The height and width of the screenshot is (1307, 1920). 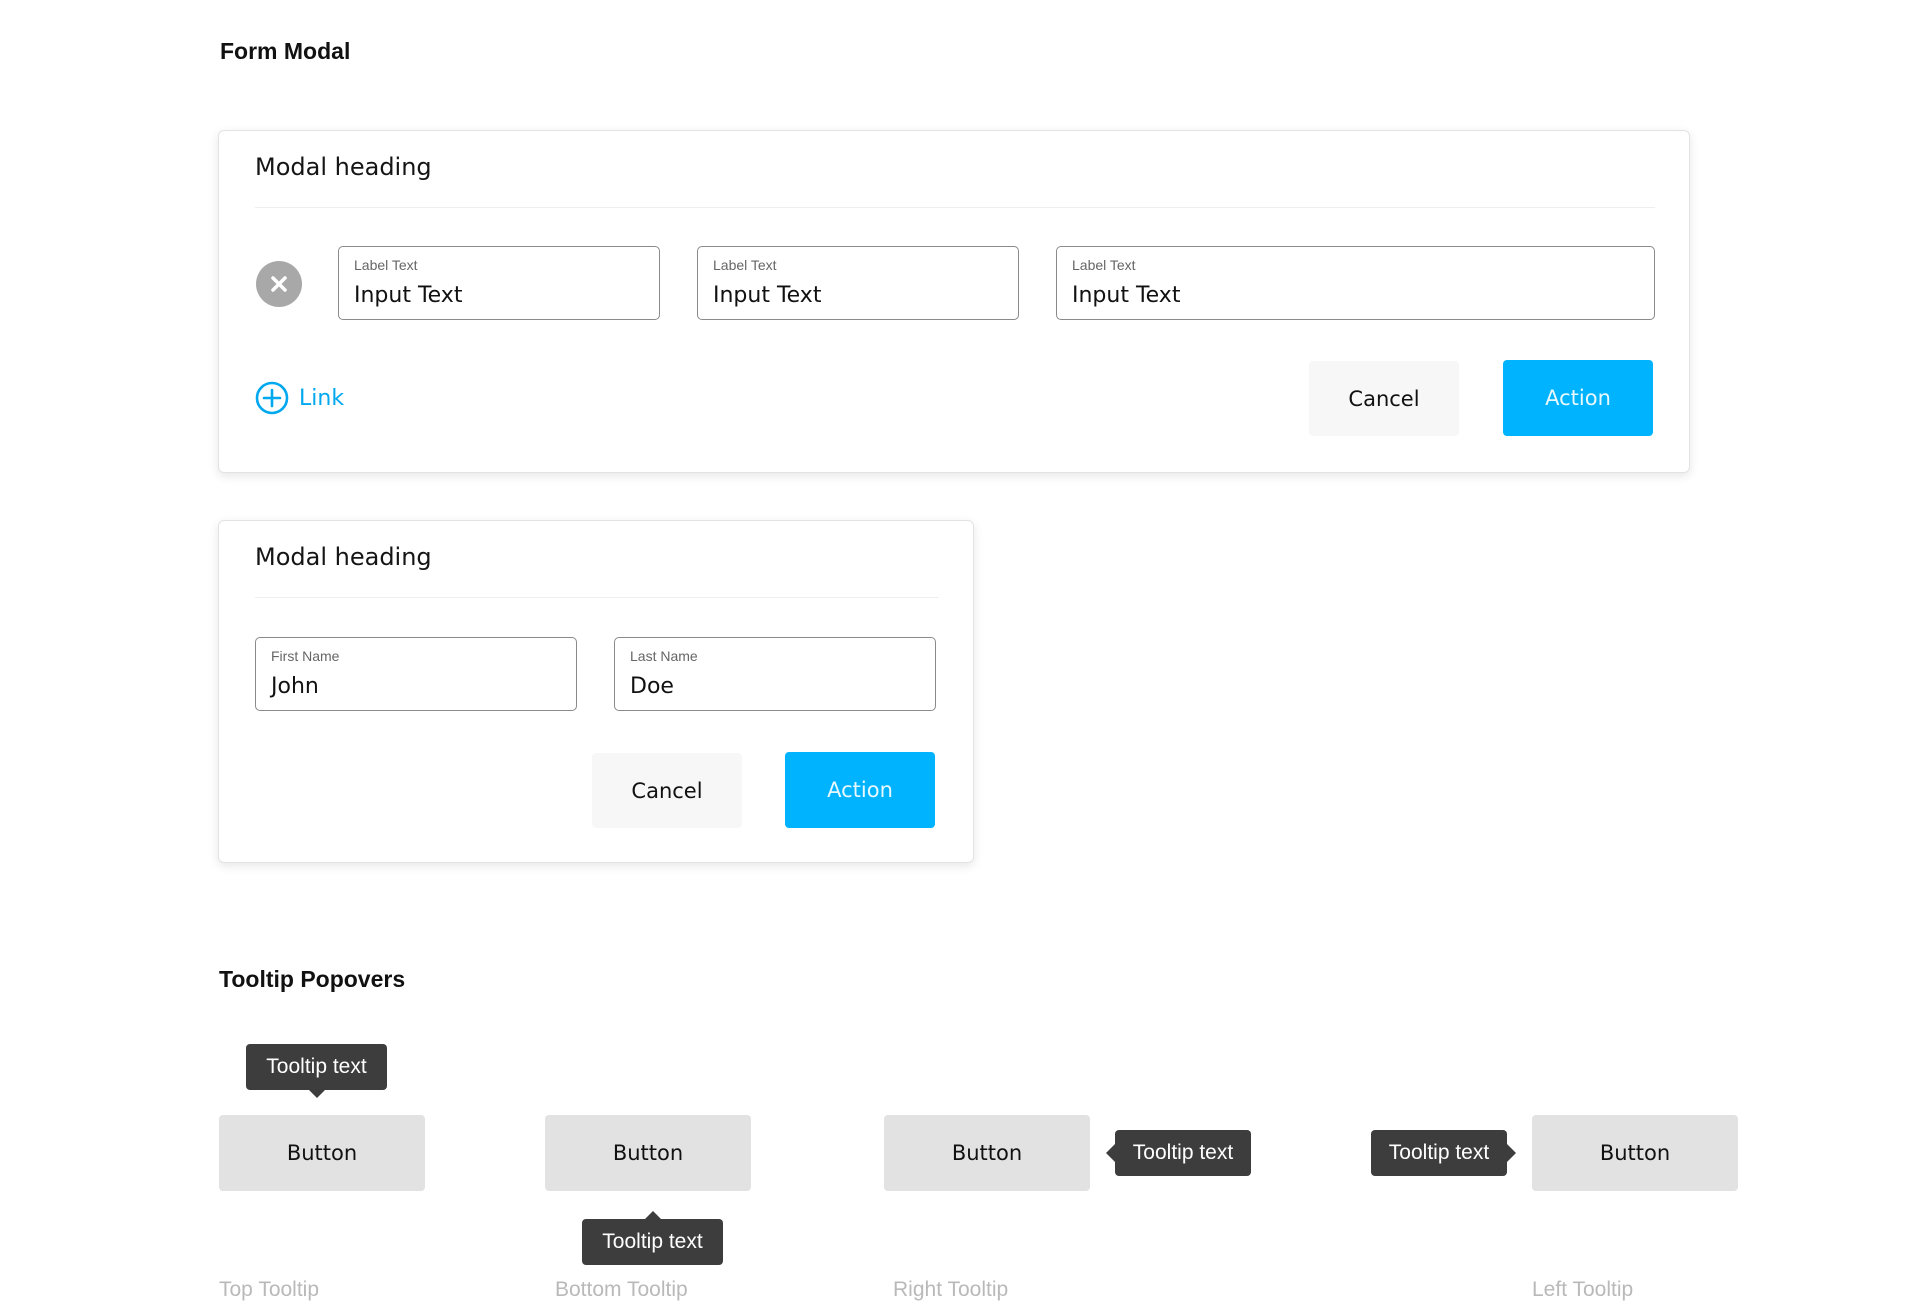 I want to click on field-value: Doe, so click(x=652, y=686).